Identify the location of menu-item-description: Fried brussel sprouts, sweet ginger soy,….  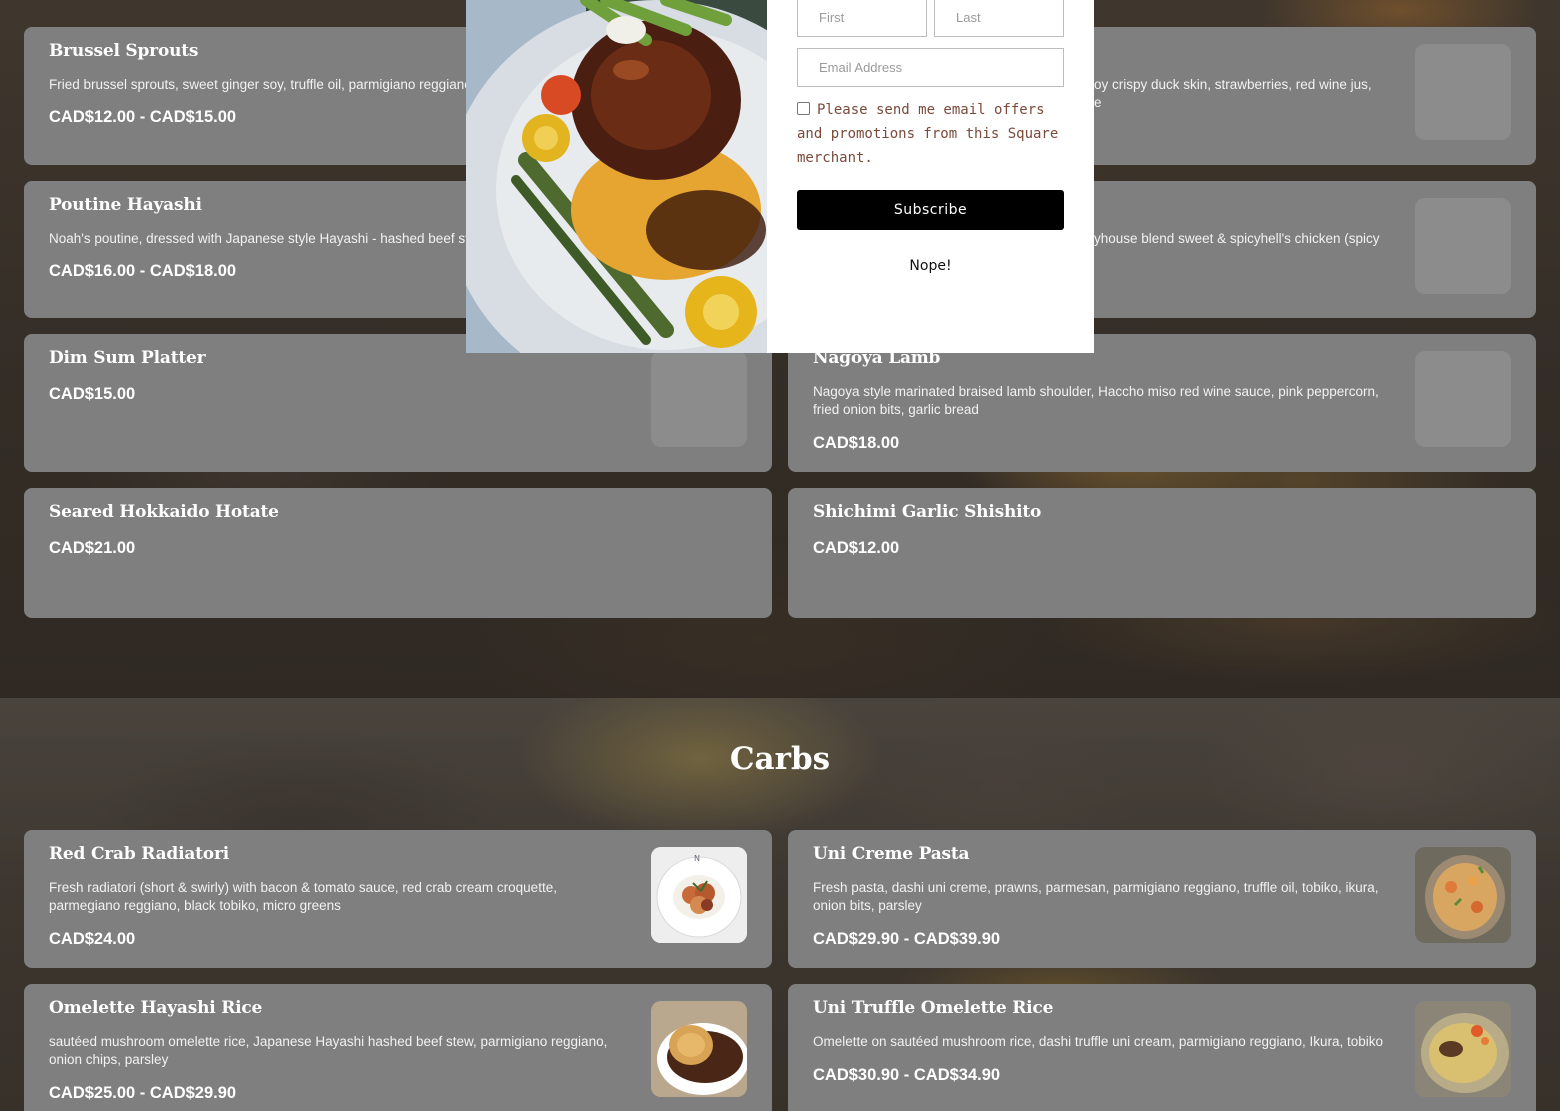
(260, 84).